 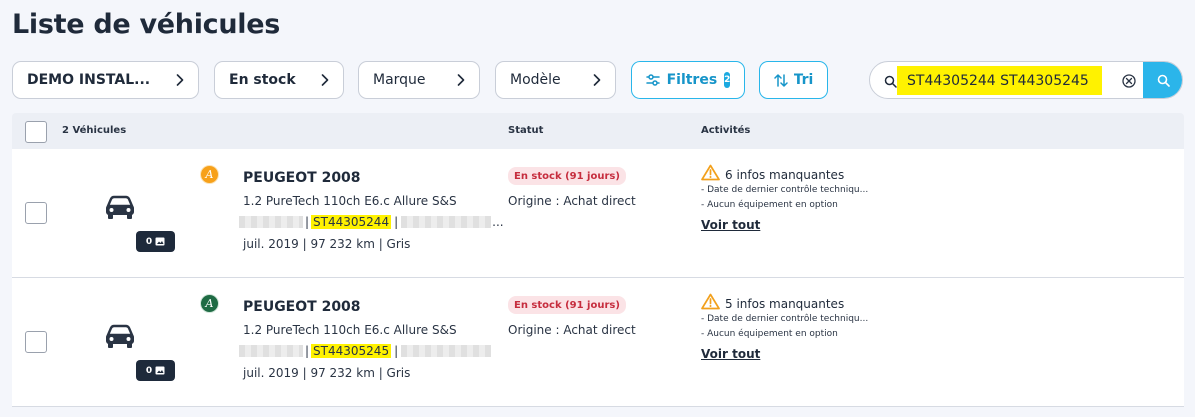 What do you see at coordinates (351, 222) in the screenshot?
I see `stock-number: ST44305244` at bounding box center [351, 222].